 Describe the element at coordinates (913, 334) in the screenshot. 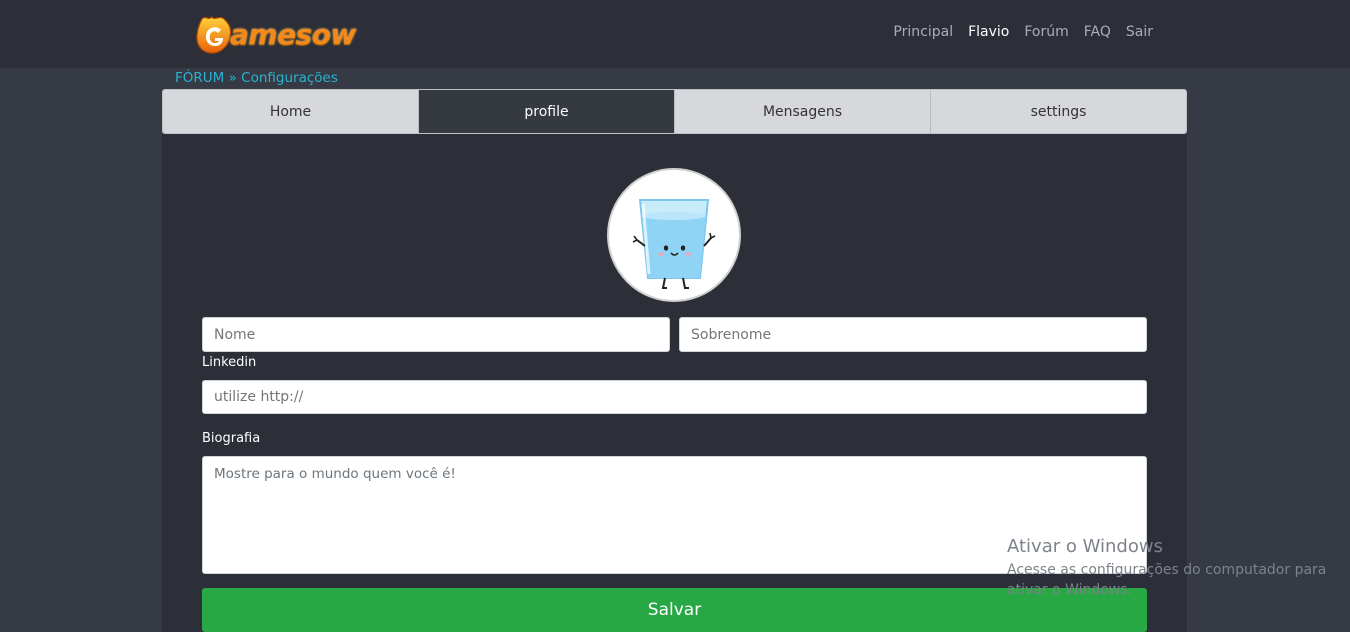

I see `last-name-field` at that location.